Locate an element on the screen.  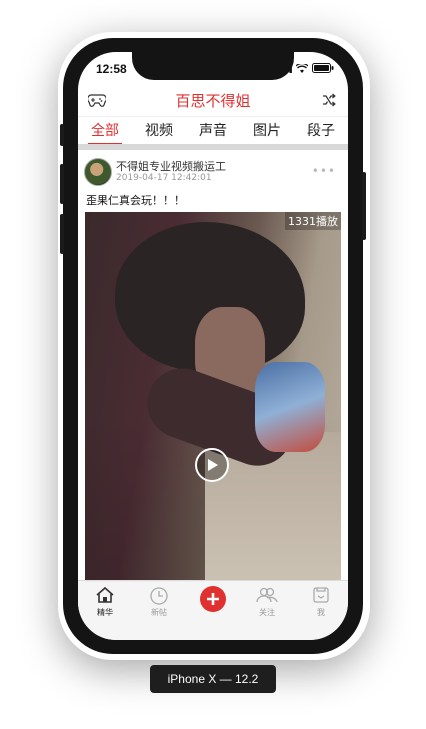
tabbar-label-essence: 精华 is located at coordinates (105, 612).